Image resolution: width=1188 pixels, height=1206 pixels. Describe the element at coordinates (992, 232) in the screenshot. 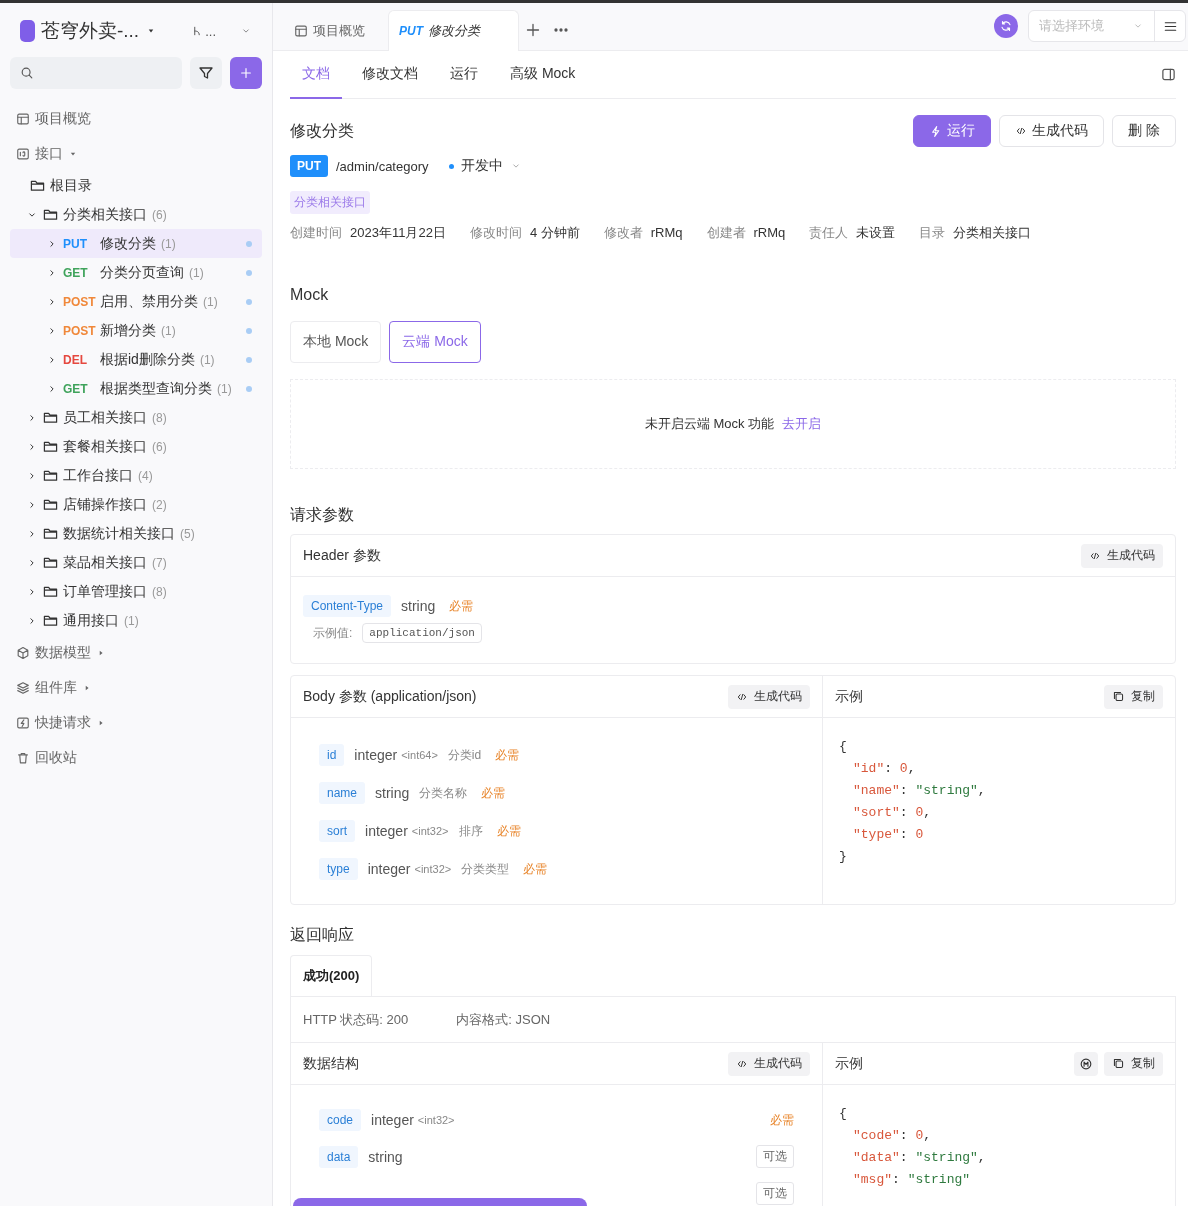

I see `meta-value: 分类相关接口` at that location.